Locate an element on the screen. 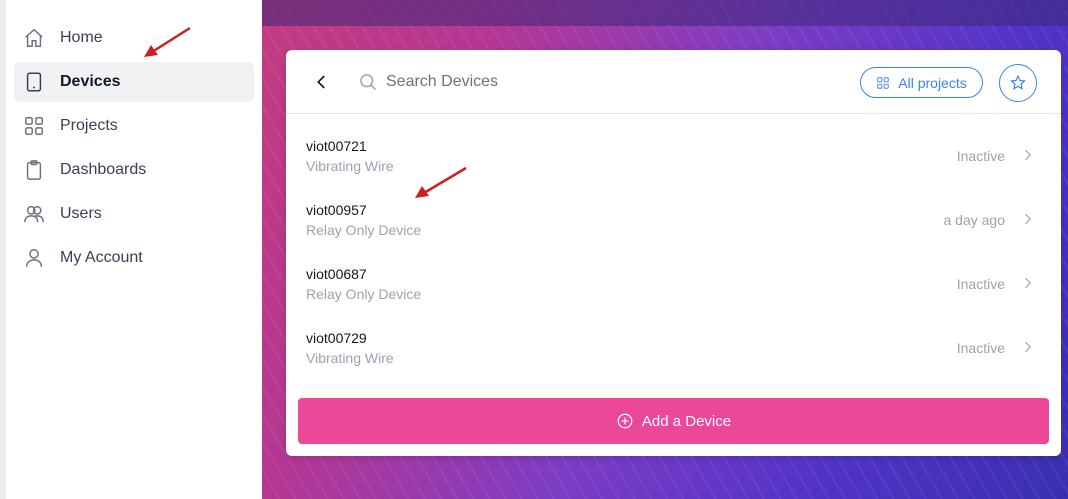 This screenshot has height=499, width=1068. sidebar-item-devices: Devices is located at coordinates (134, 82).